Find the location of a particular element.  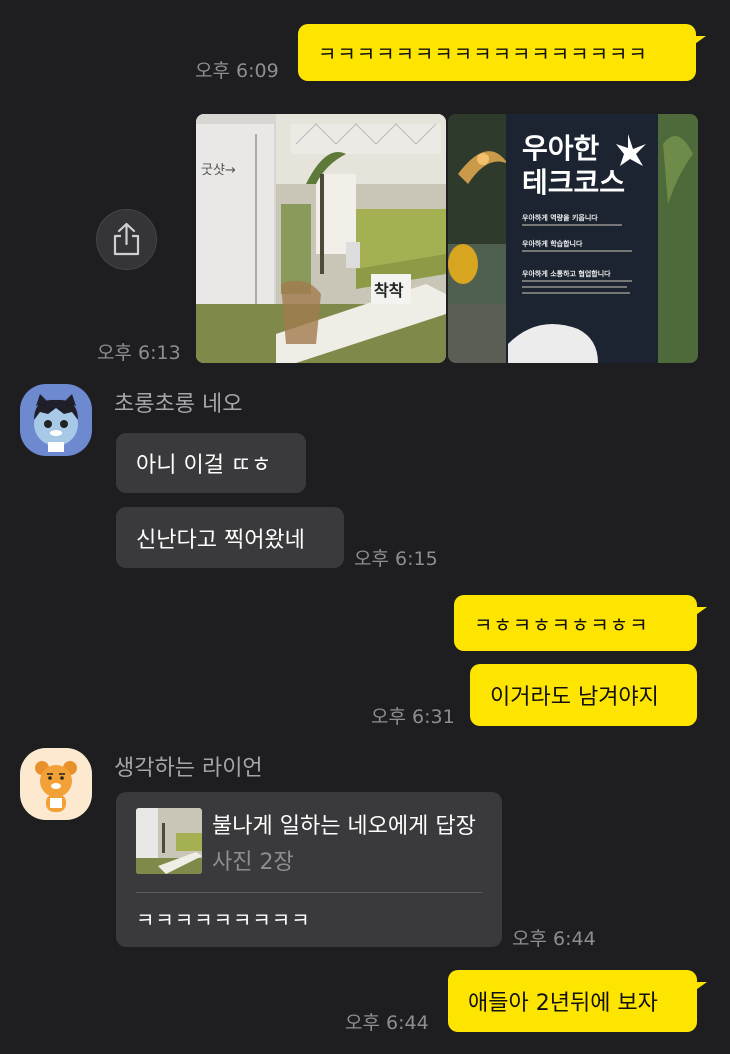

banner-title: 우아한 is located at coordinates (561, 148).